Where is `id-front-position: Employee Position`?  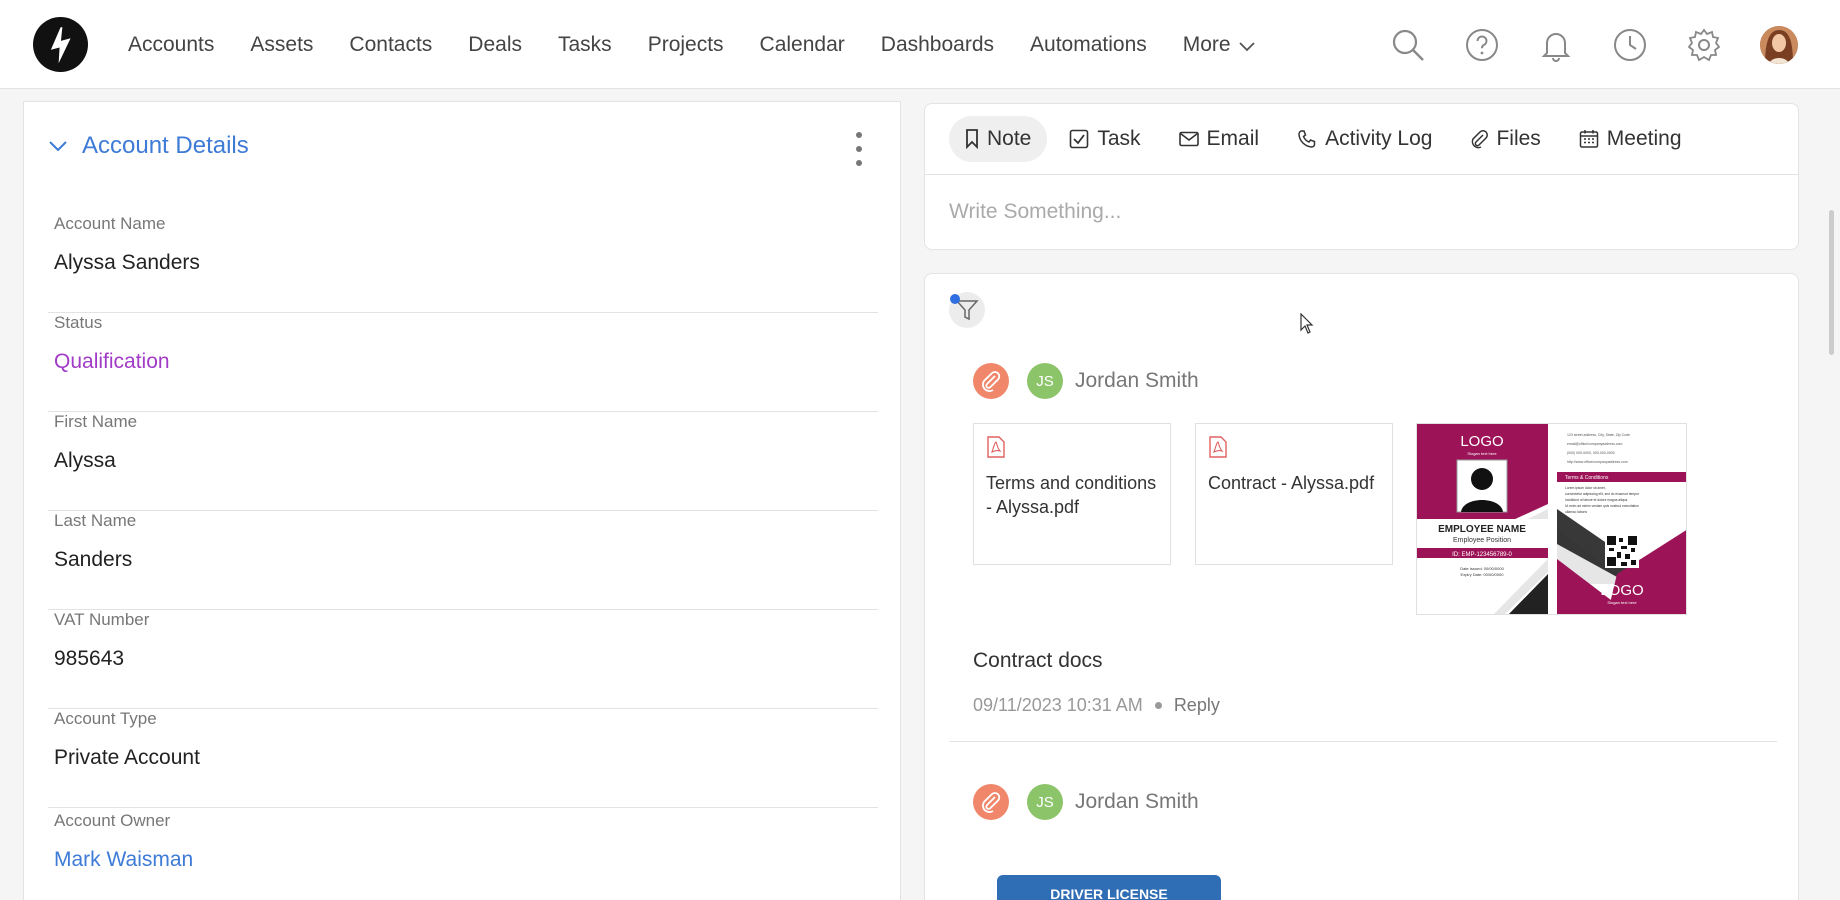 id-front-position: Employee Position is located at coordinates (1482, 540).